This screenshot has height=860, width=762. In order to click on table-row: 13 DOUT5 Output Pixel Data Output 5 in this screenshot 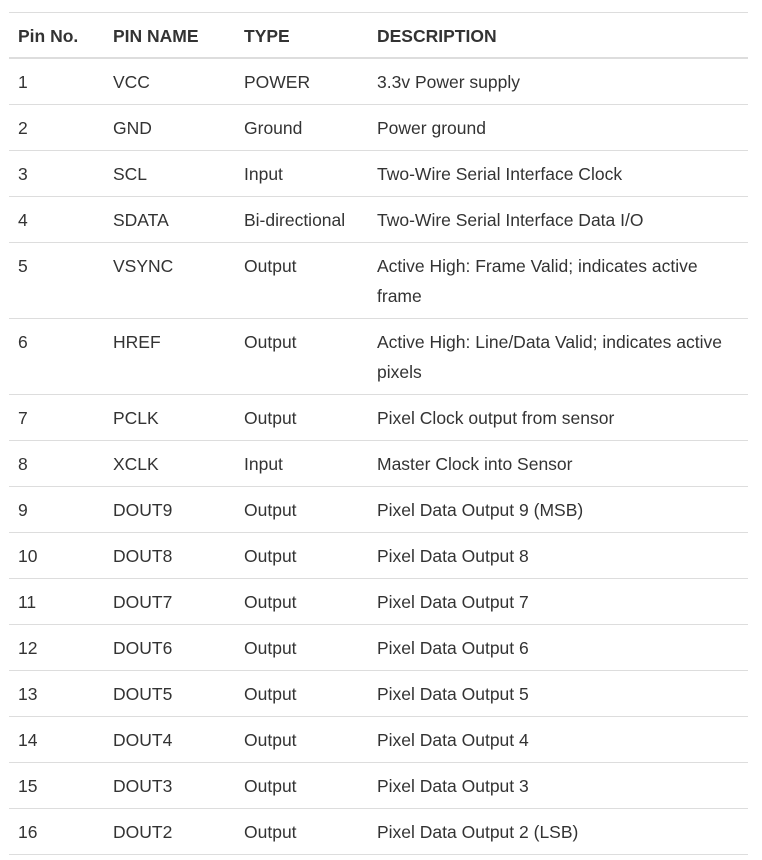, I will do `click(378, 692)`.